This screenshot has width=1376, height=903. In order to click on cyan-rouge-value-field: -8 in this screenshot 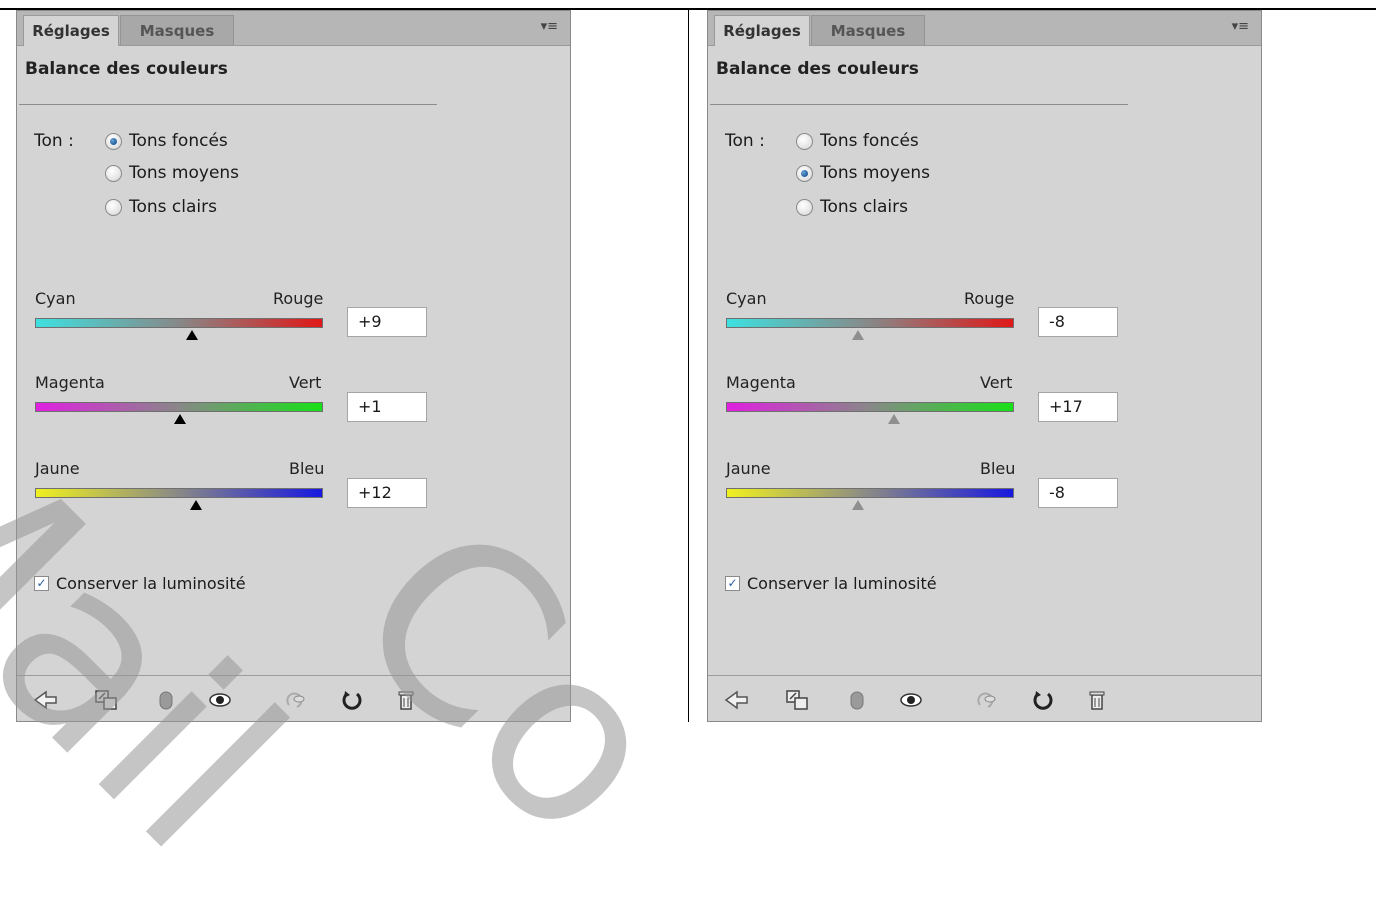, I will do `click(1078, 322)`.